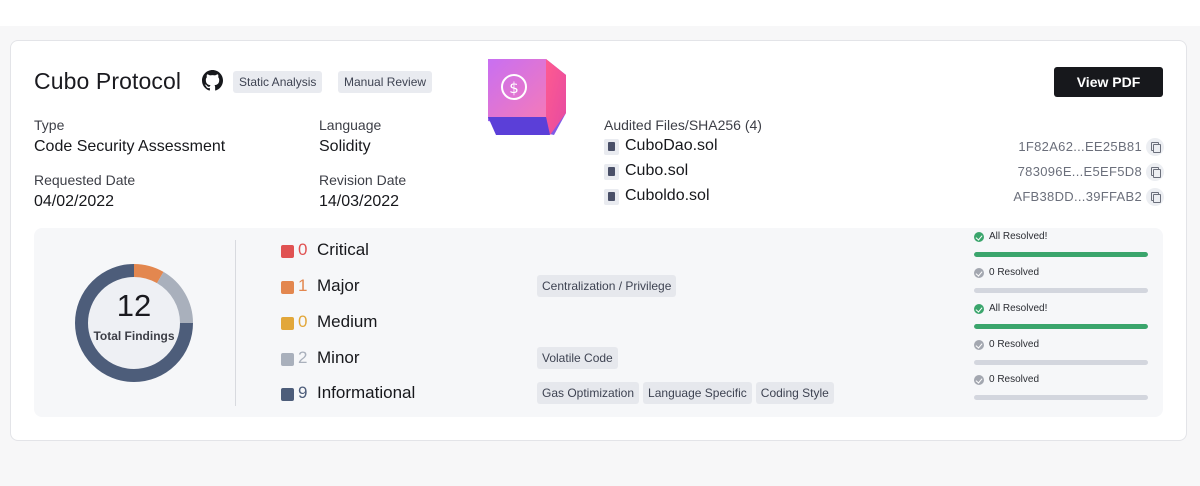 This screenshot has width=1200, height=486. Describe the element at coordinates (212, 80) in the screenshot. I see `github-icon` at that location.